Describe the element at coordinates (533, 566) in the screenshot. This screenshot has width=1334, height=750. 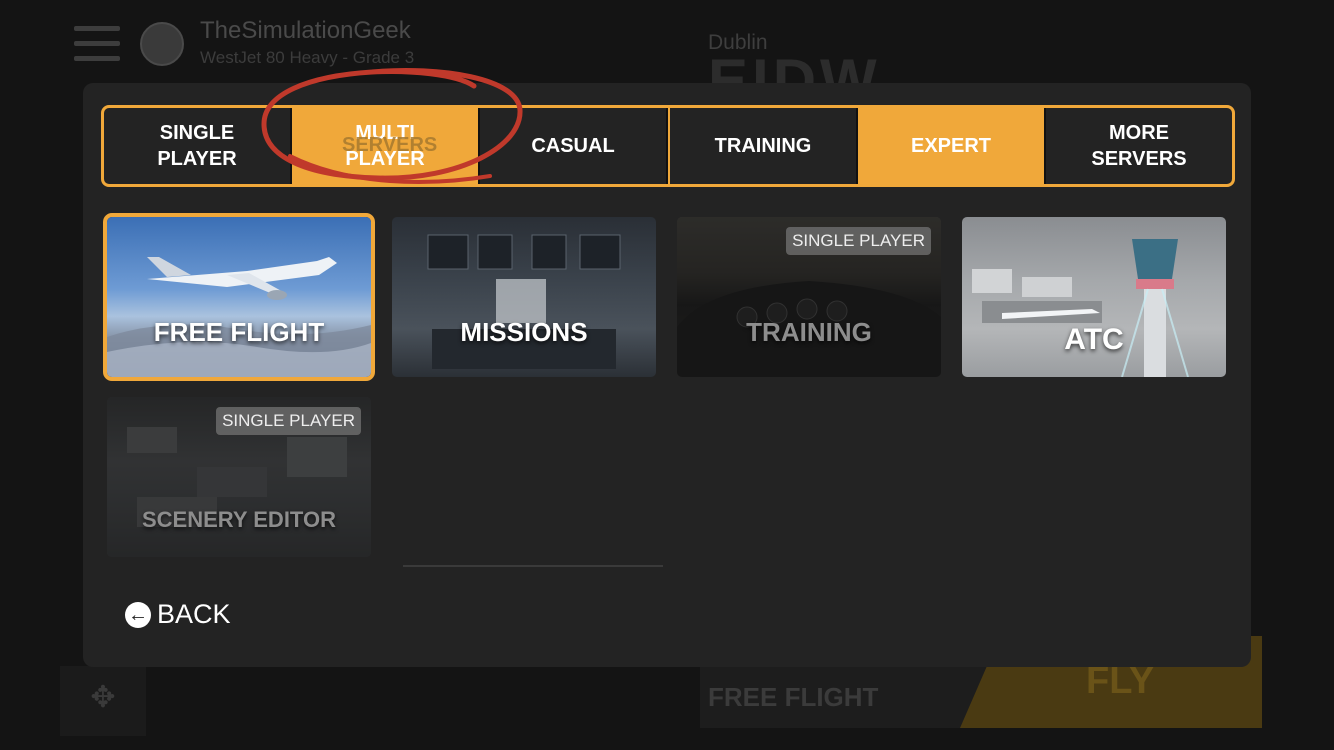
I see `scroll-indicator` at that location.